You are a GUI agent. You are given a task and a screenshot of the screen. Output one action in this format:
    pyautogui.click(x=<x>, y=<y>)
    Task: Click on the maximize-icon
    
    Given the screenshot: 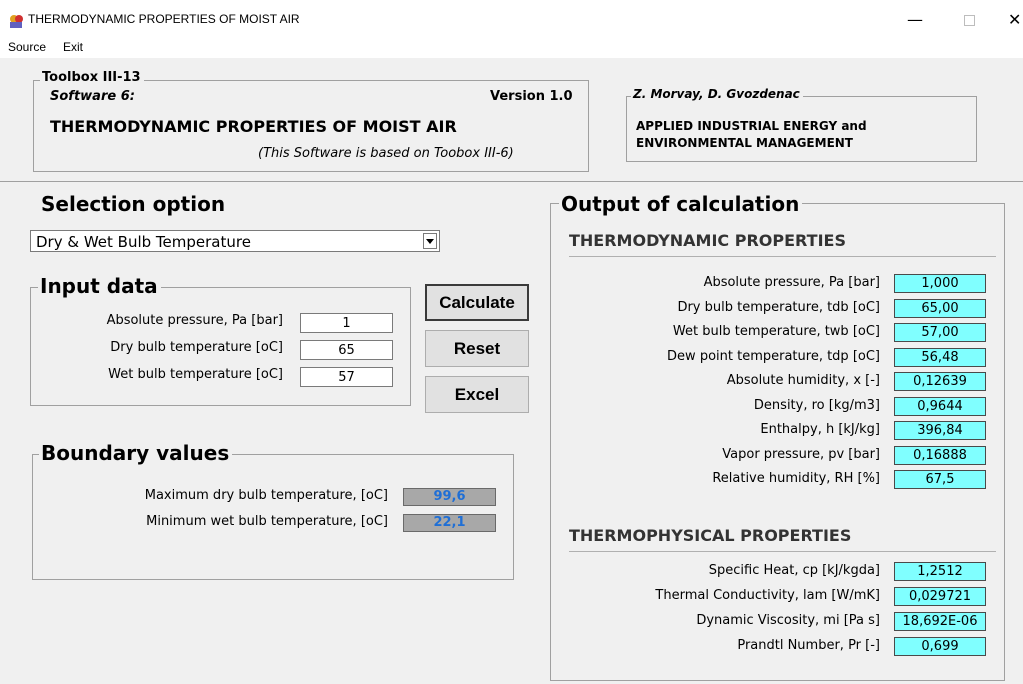 What is the action you would take?
    pyautogui.click(x=969, y=20)
    